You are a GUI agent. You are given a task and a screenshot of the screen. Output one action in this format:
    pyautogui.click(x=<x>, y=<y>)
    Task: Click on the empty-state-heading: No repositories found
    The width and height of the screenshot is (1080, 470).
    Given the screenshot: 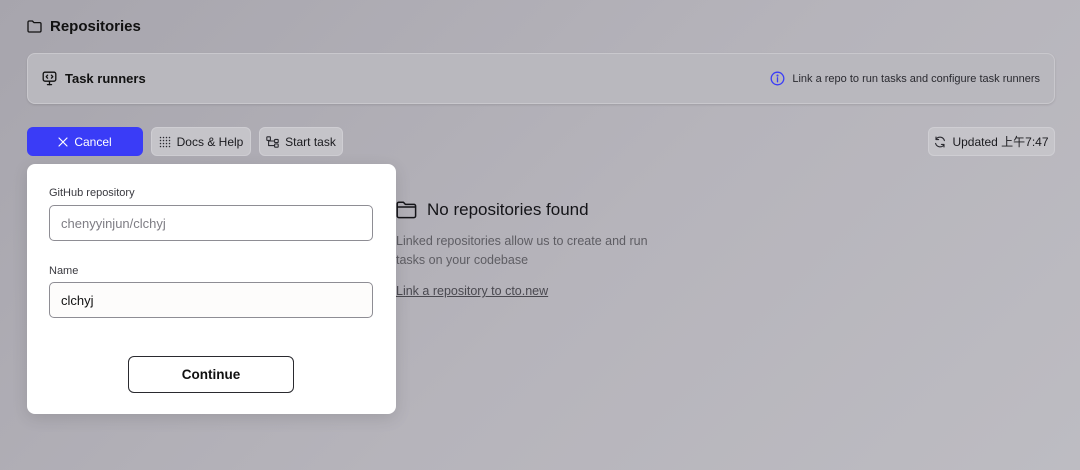 What is the action you would take?
    pyautogui.click(x=546, y=210)
    